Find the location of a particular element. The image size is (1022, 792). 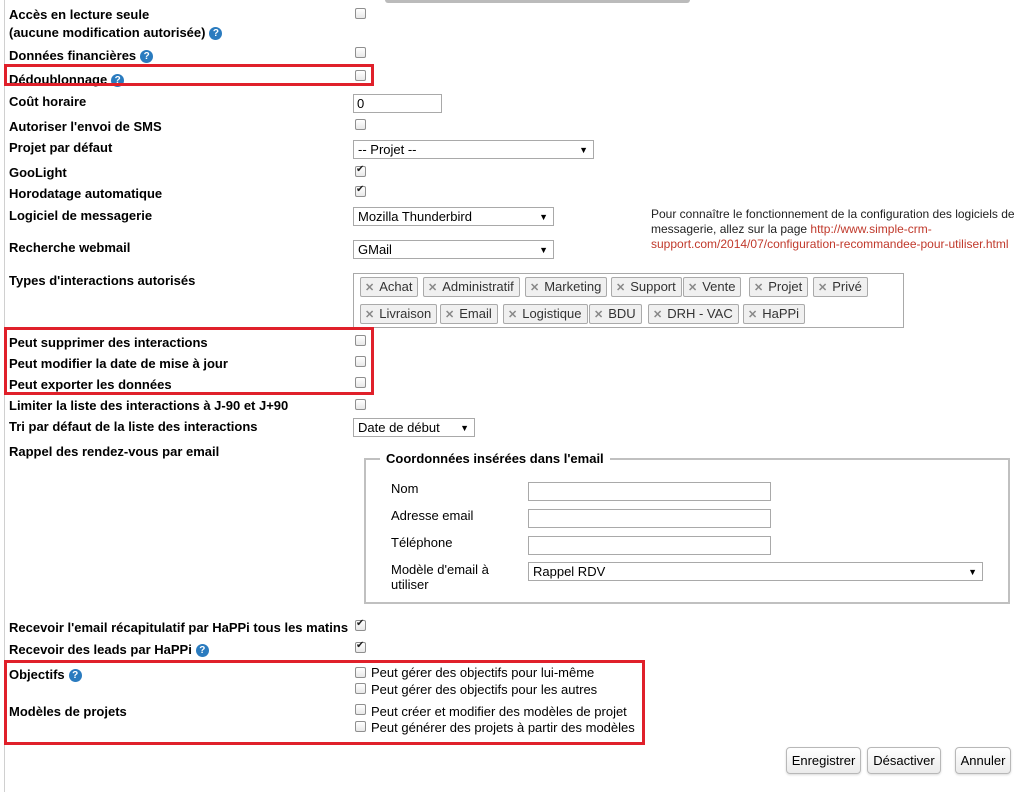

highlight-objectives-templates is located at coordinates (324, 702).